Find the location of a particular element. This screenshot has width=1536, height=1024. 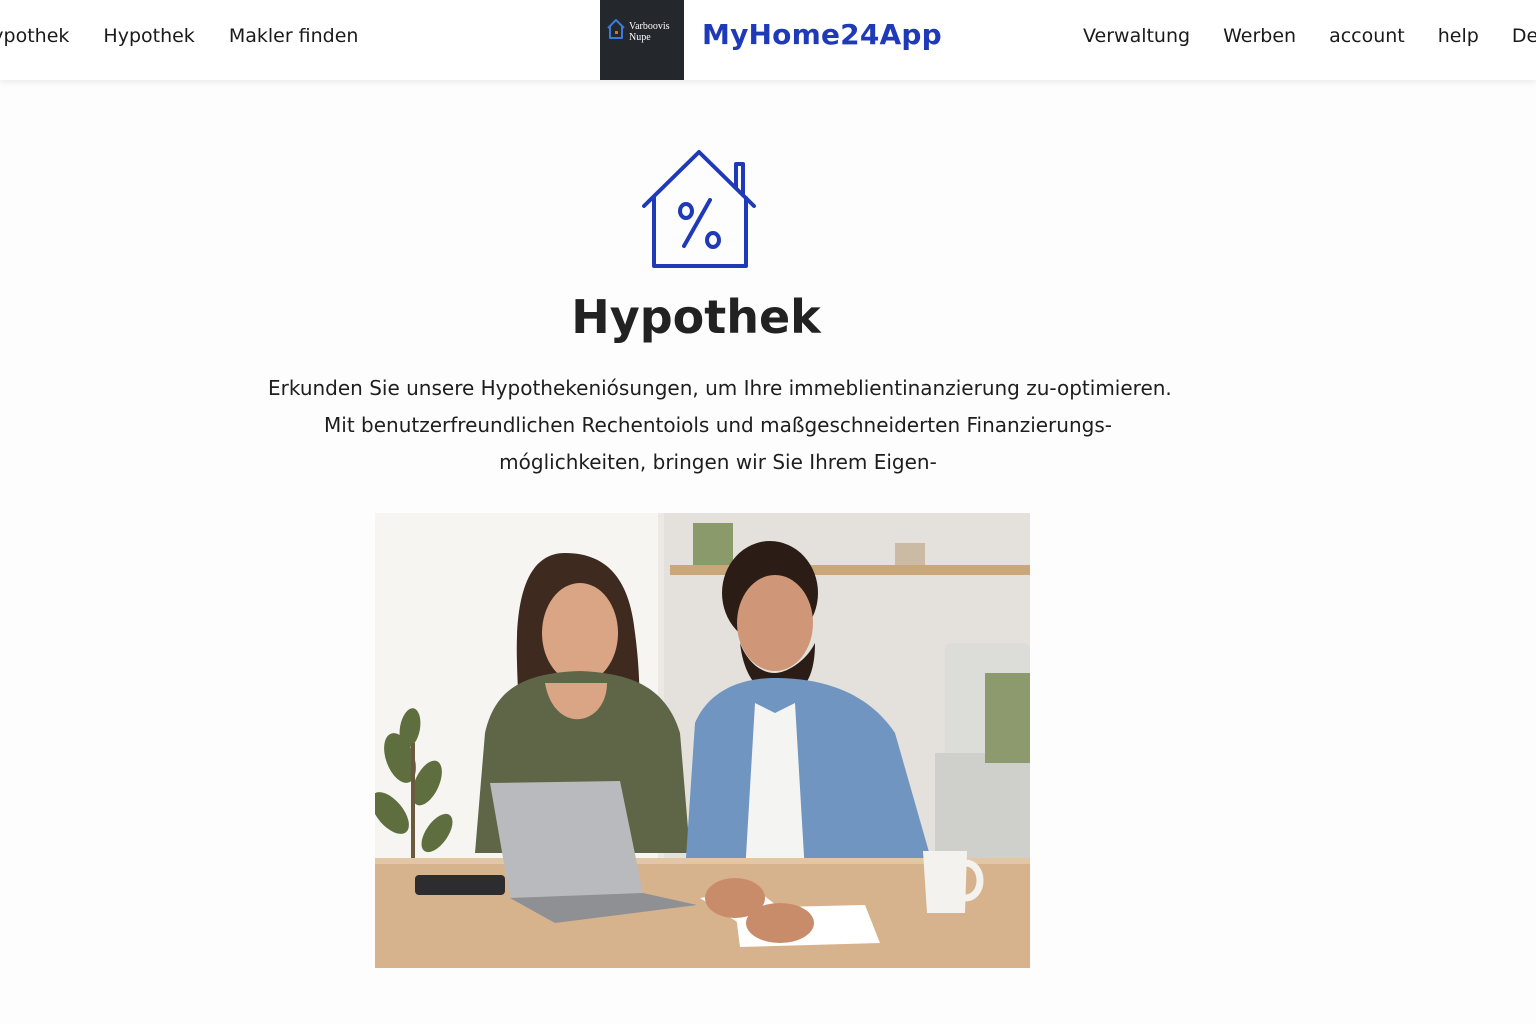

nav-link-help: help is located at coordinates (1458, 36).